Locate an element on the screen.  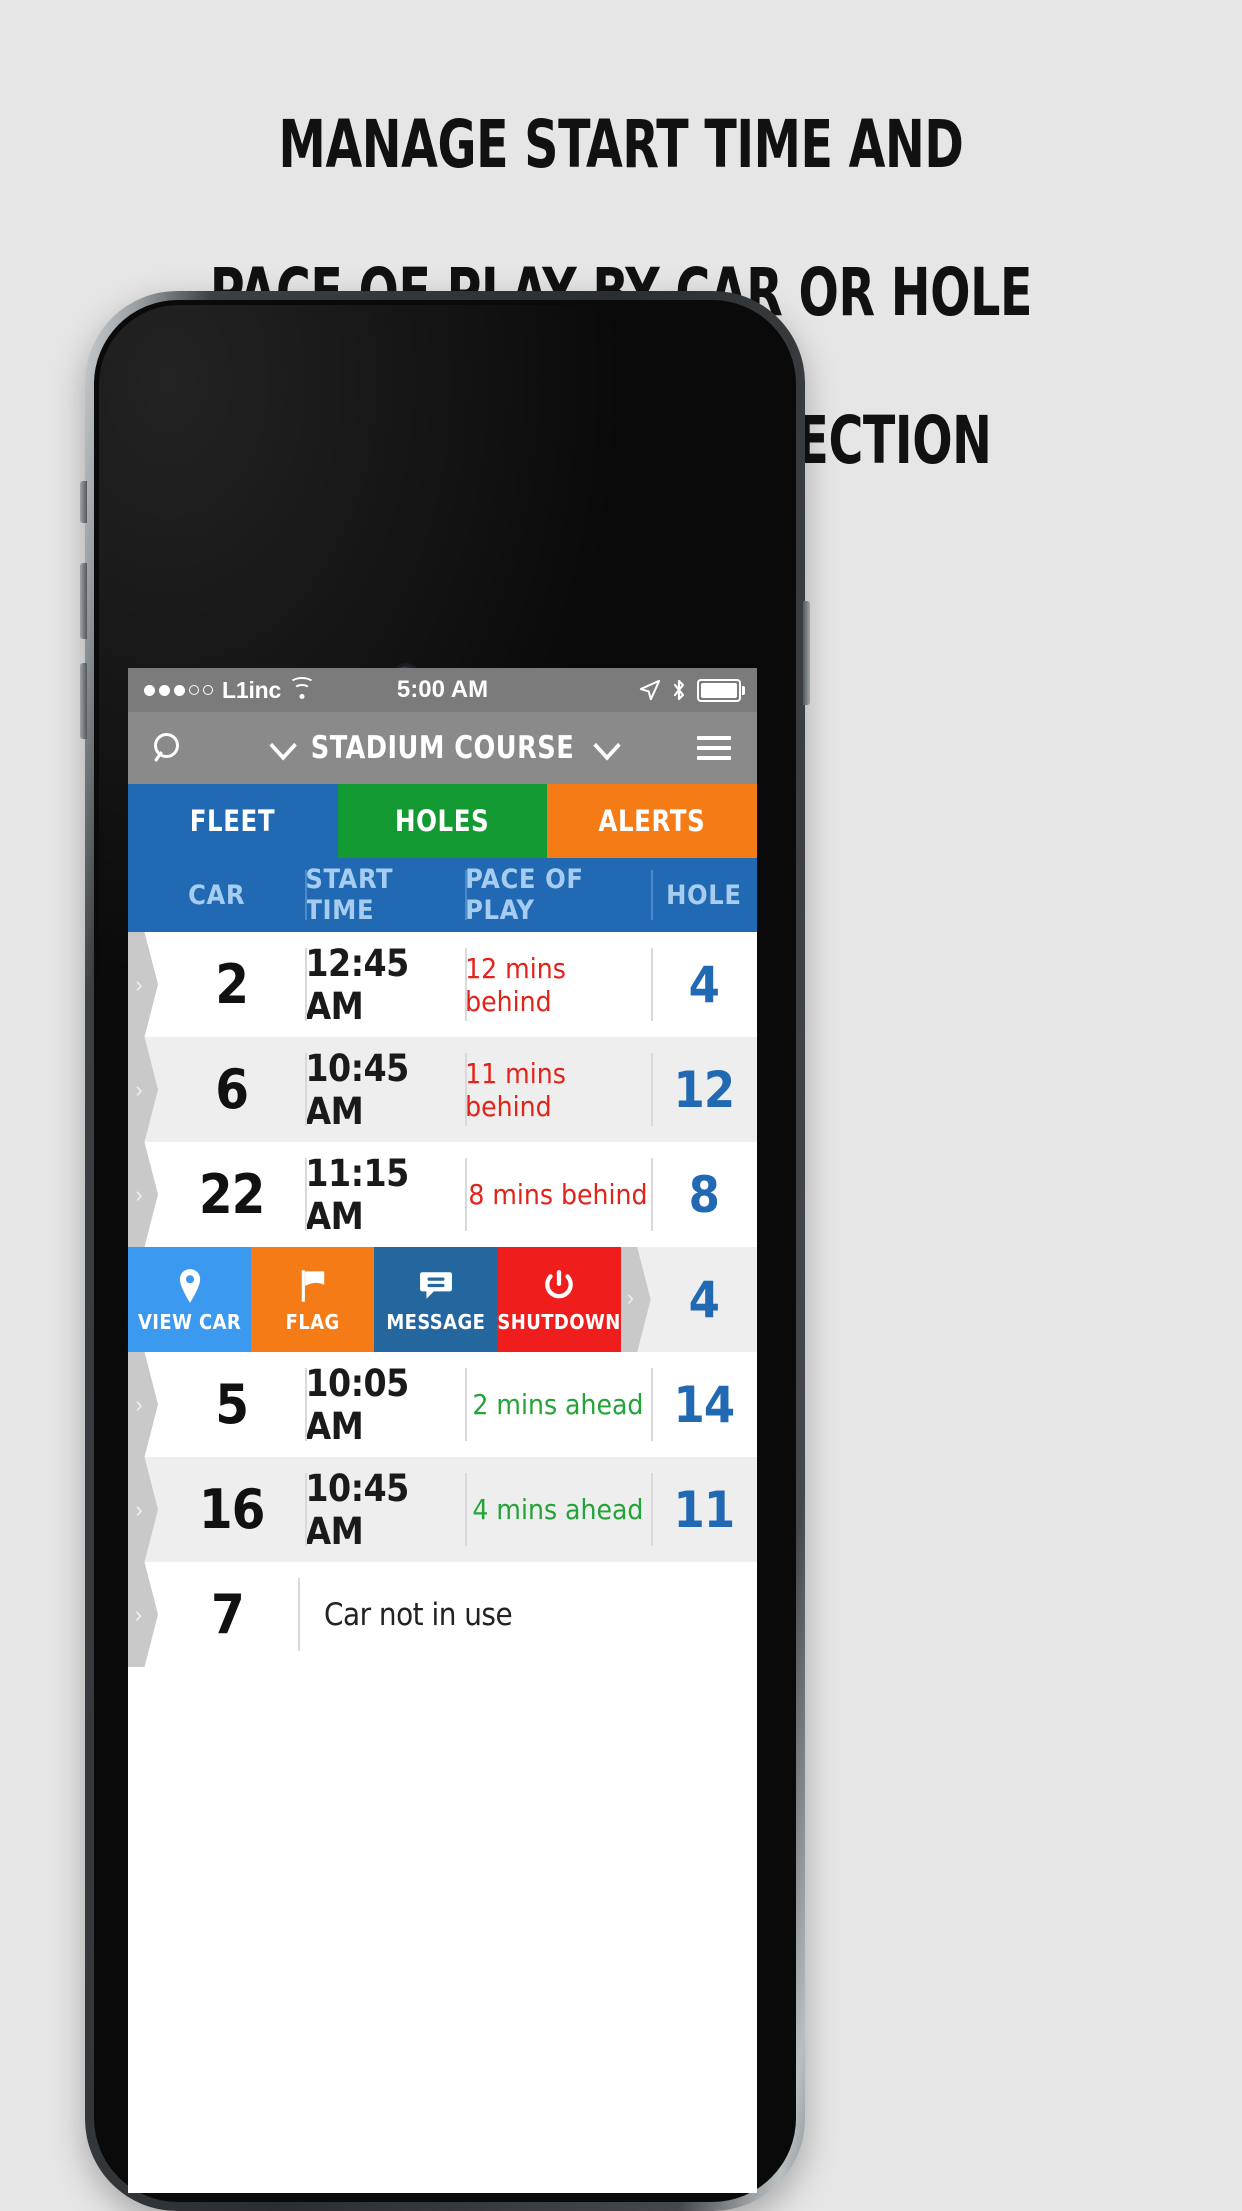
cell-pace-of-play: 11 mins behind is located at coordinates (558, 1089).